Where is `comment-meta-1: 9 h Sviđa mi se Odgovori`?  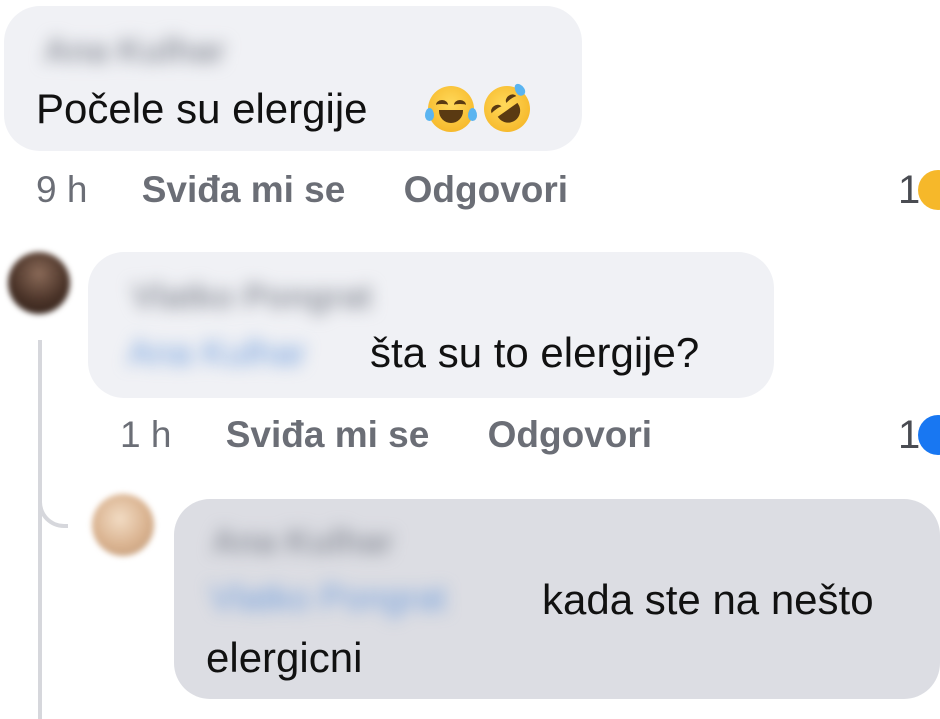 comment-meta-1: 9 h Sviđa mi se Odgovori is located at coordinates (302, 190).